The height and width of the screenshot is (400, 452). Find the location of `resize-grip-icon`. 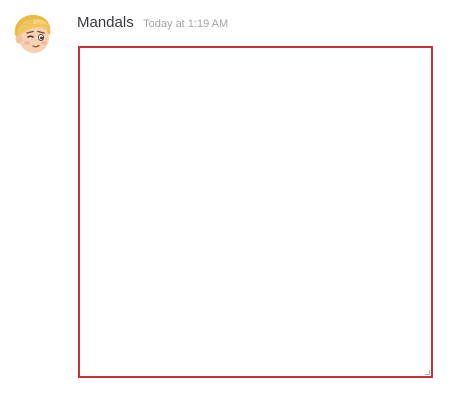

resize-grip-icon is located at coordinates (427, 372).